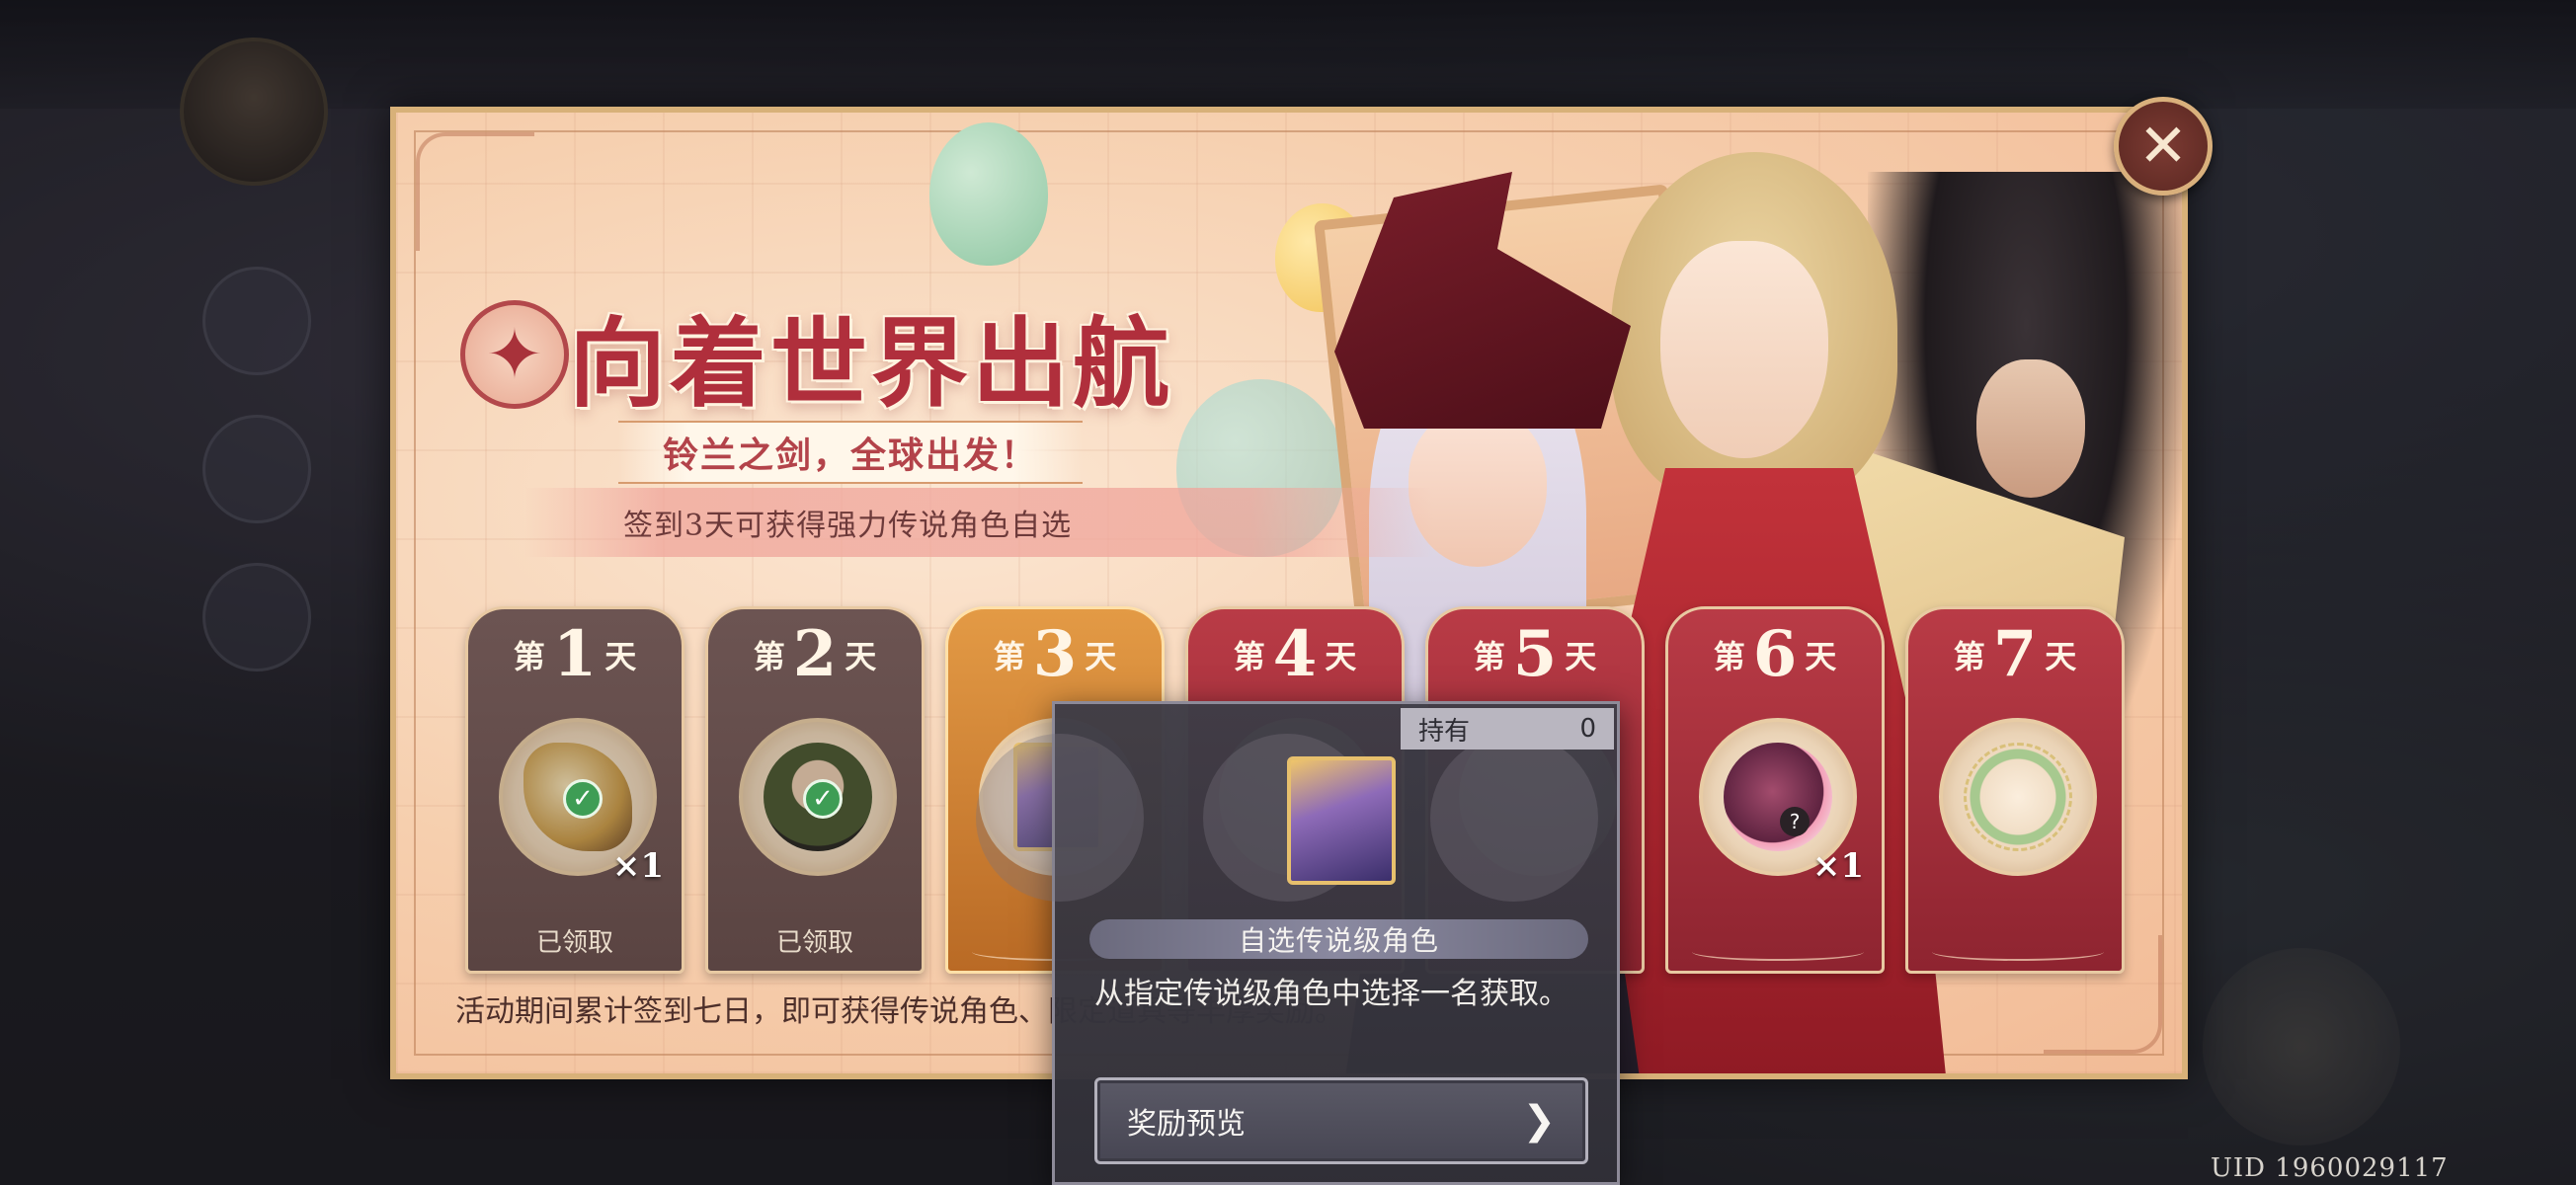 The width and height of the screenshot is (2576, 1185). Describe the element at coordinates (871, 364) in the screenshot. I see `event-title: 向着世界出航` at that location.